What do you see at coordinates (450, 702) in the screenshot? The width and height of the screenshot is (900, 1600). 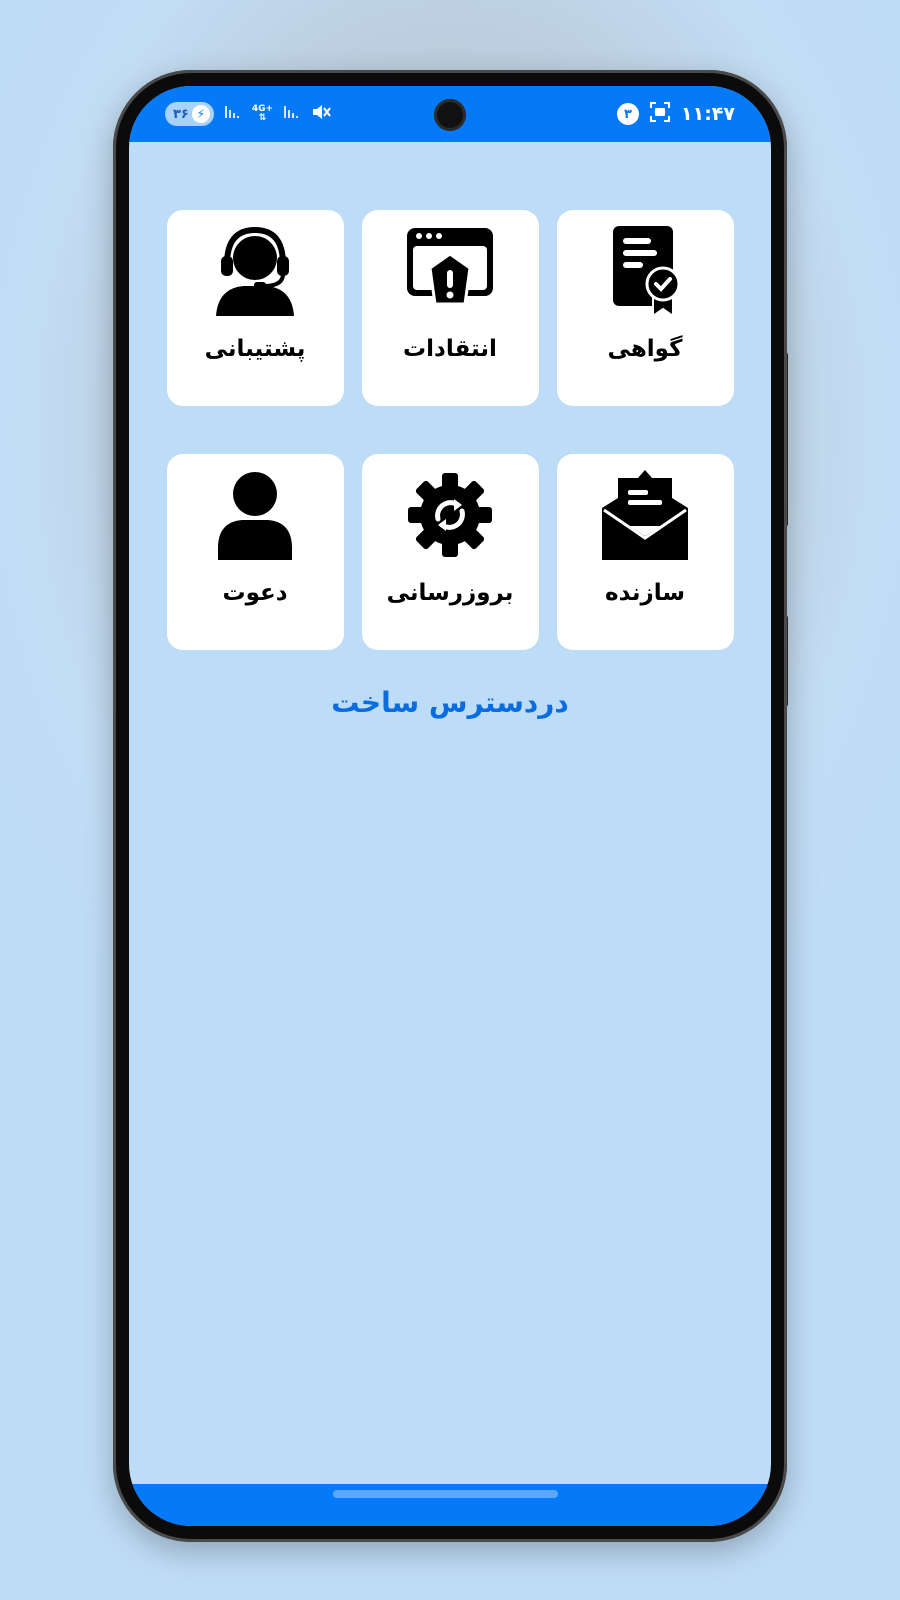 I see `page-title: دردسترس ساخت` at bounding box center [450, 702].